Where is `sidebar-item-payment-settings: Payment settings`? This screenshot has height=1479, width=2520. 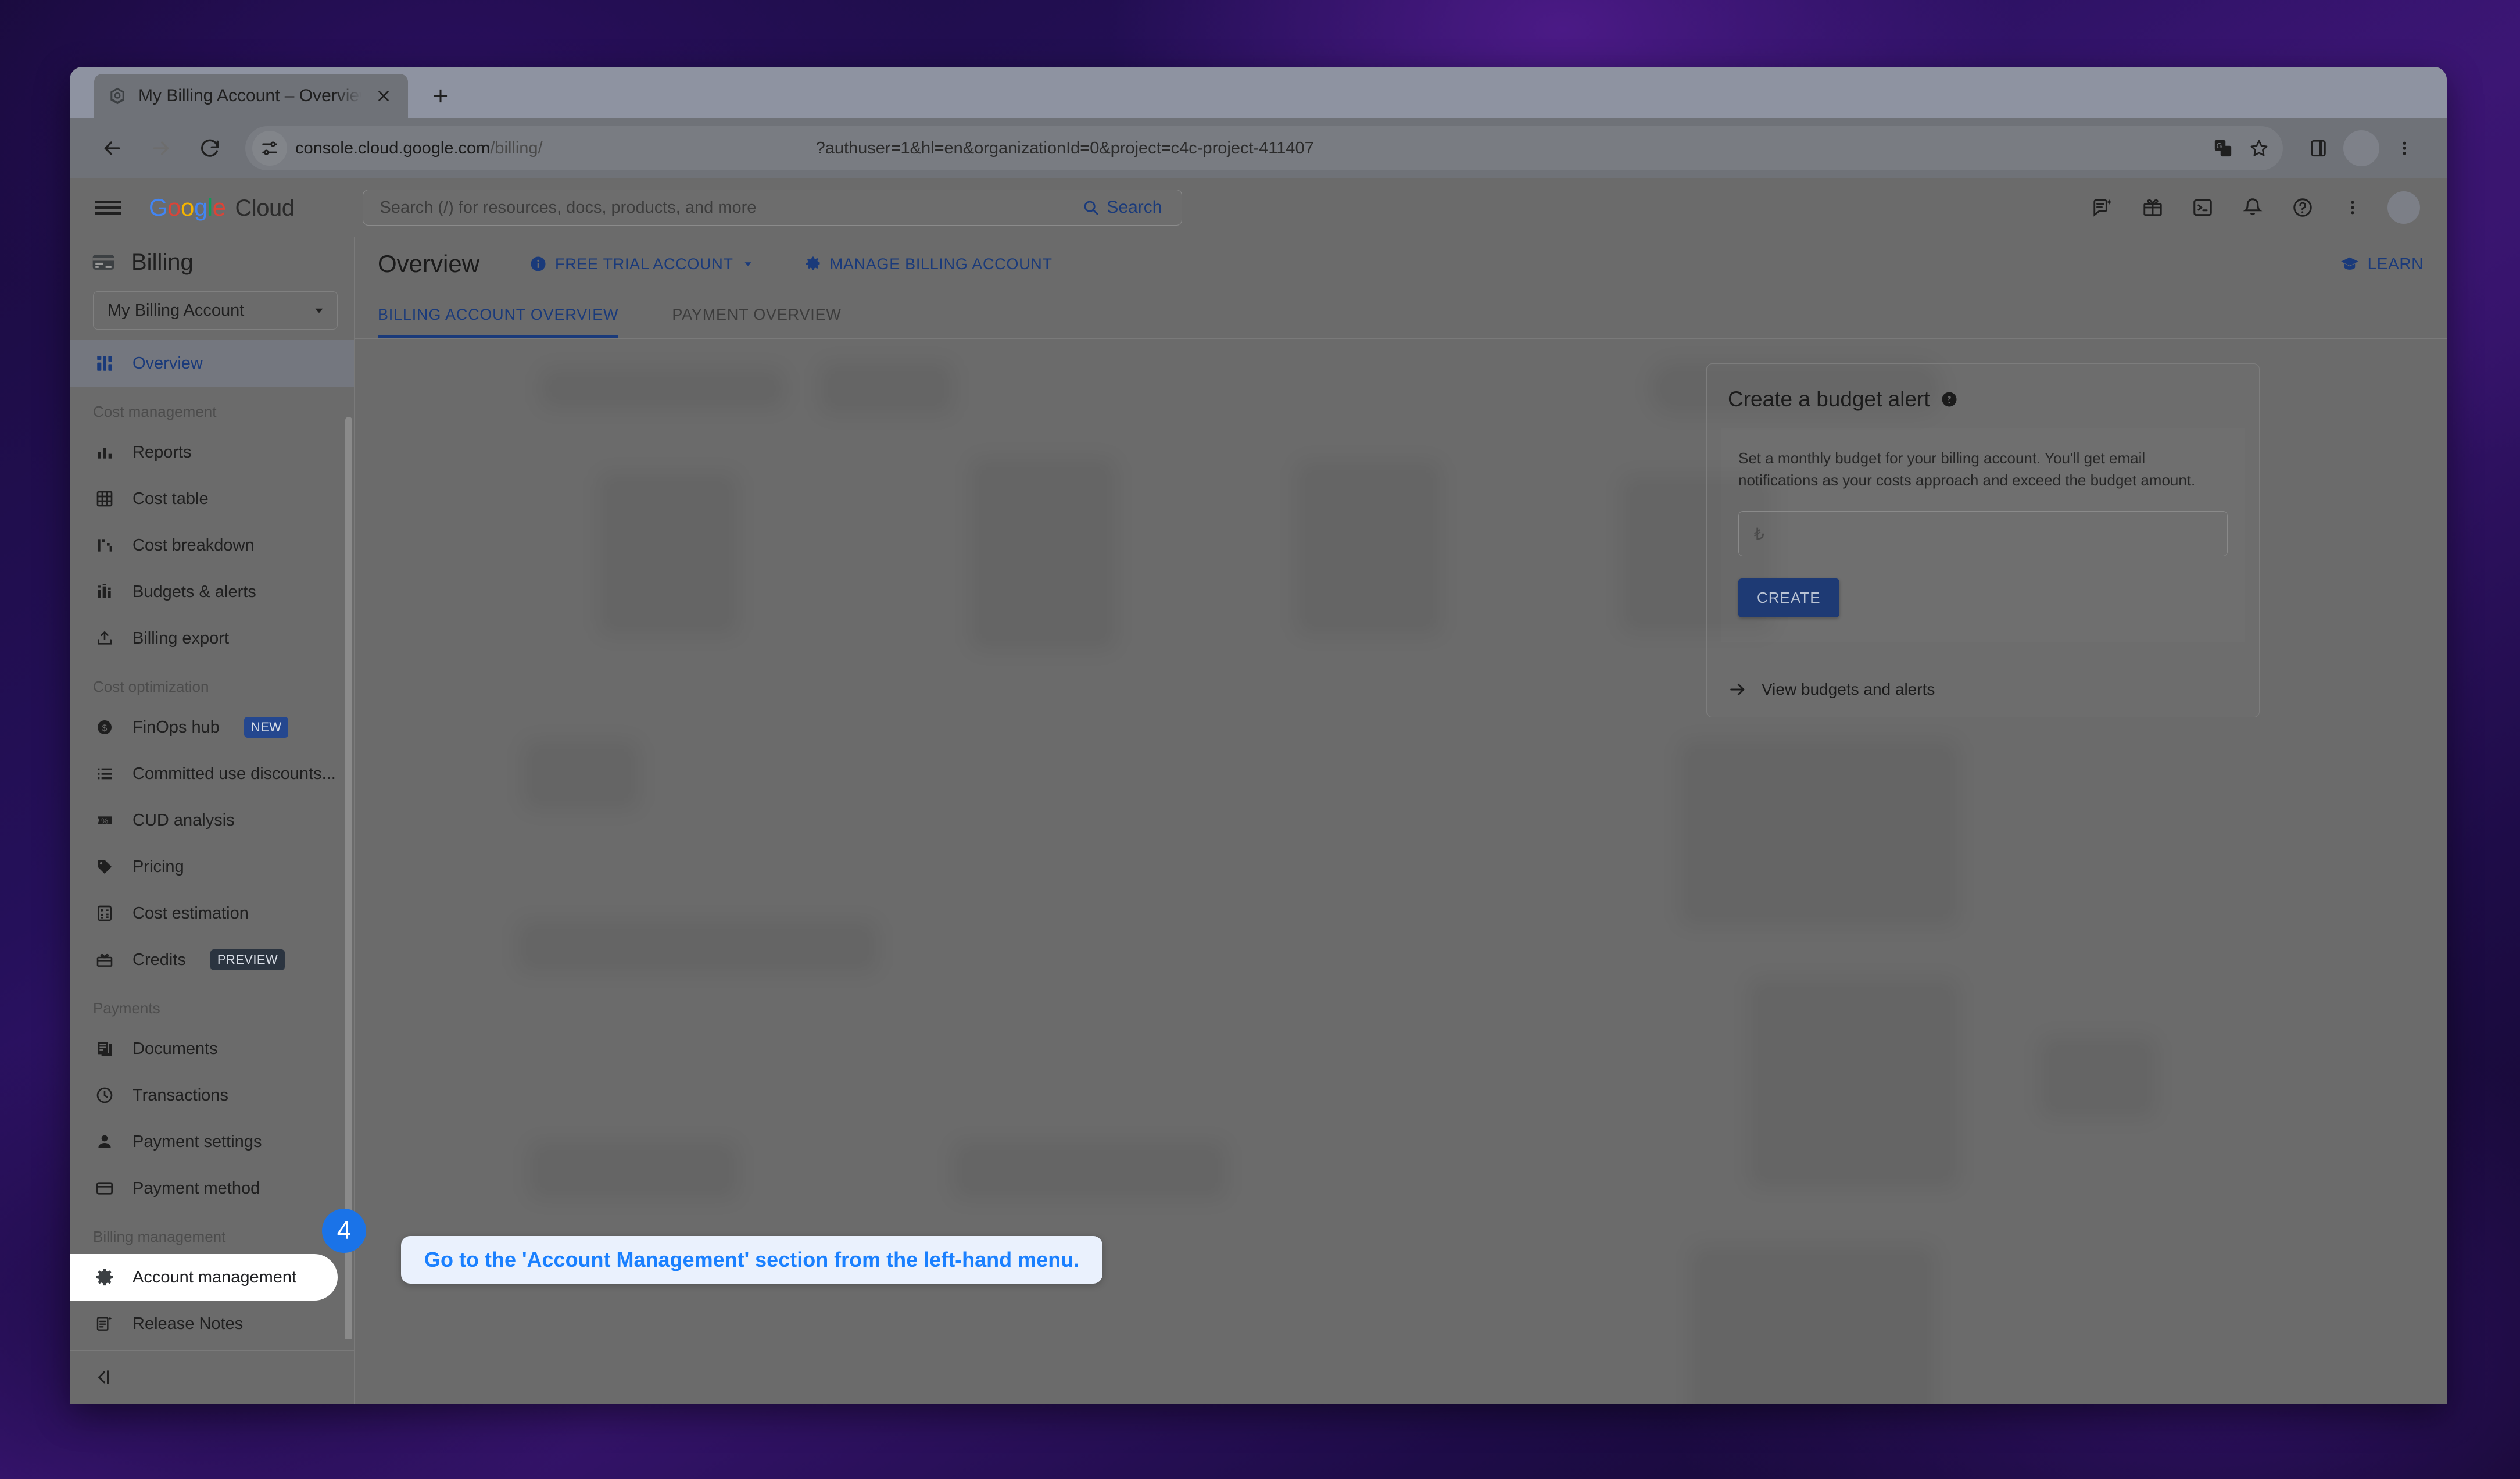
sidebar-item-payment-settings: Payment settings is located at coordinates (212, 1142).